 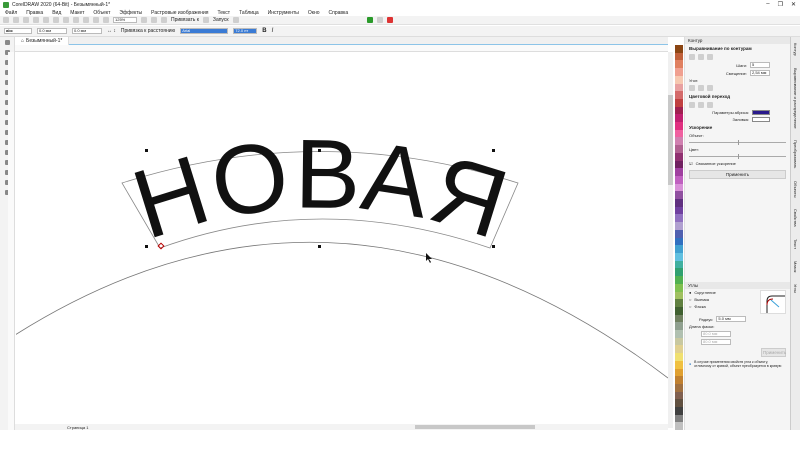 What do you see at coordinates (379, 20) in the screenshot?
I see `macro-icon` at bounding box center [379, 20].